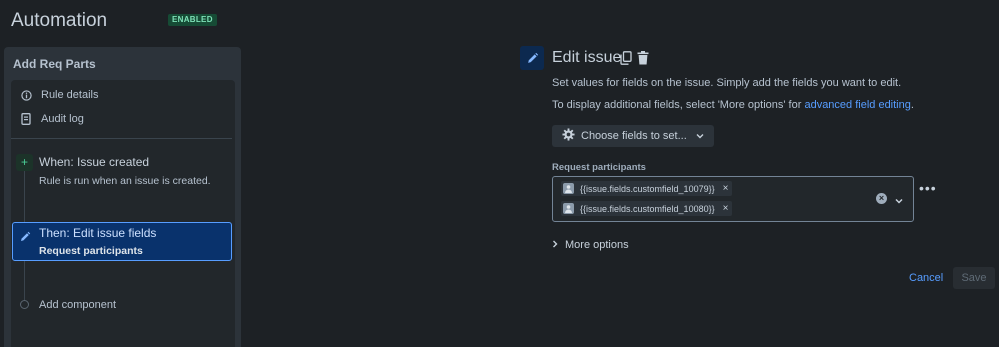 Image resolution: width=999 pixels, height=347 pixels. I want to click on trigger-title: When: Issue created, so click(94, 162).